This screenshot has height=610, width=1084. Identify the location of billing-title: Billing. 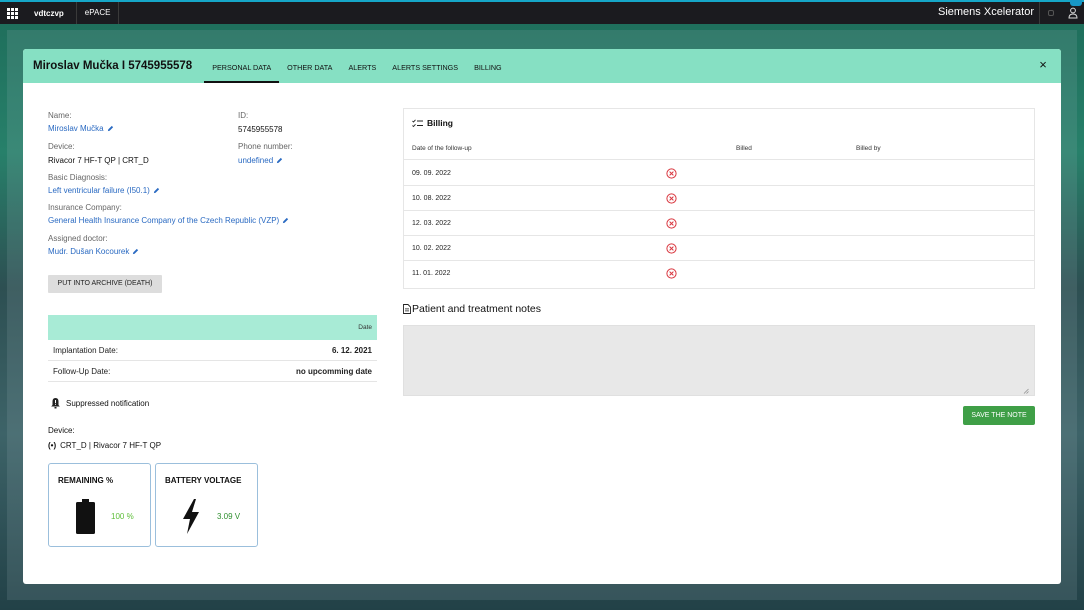
(432, 123).